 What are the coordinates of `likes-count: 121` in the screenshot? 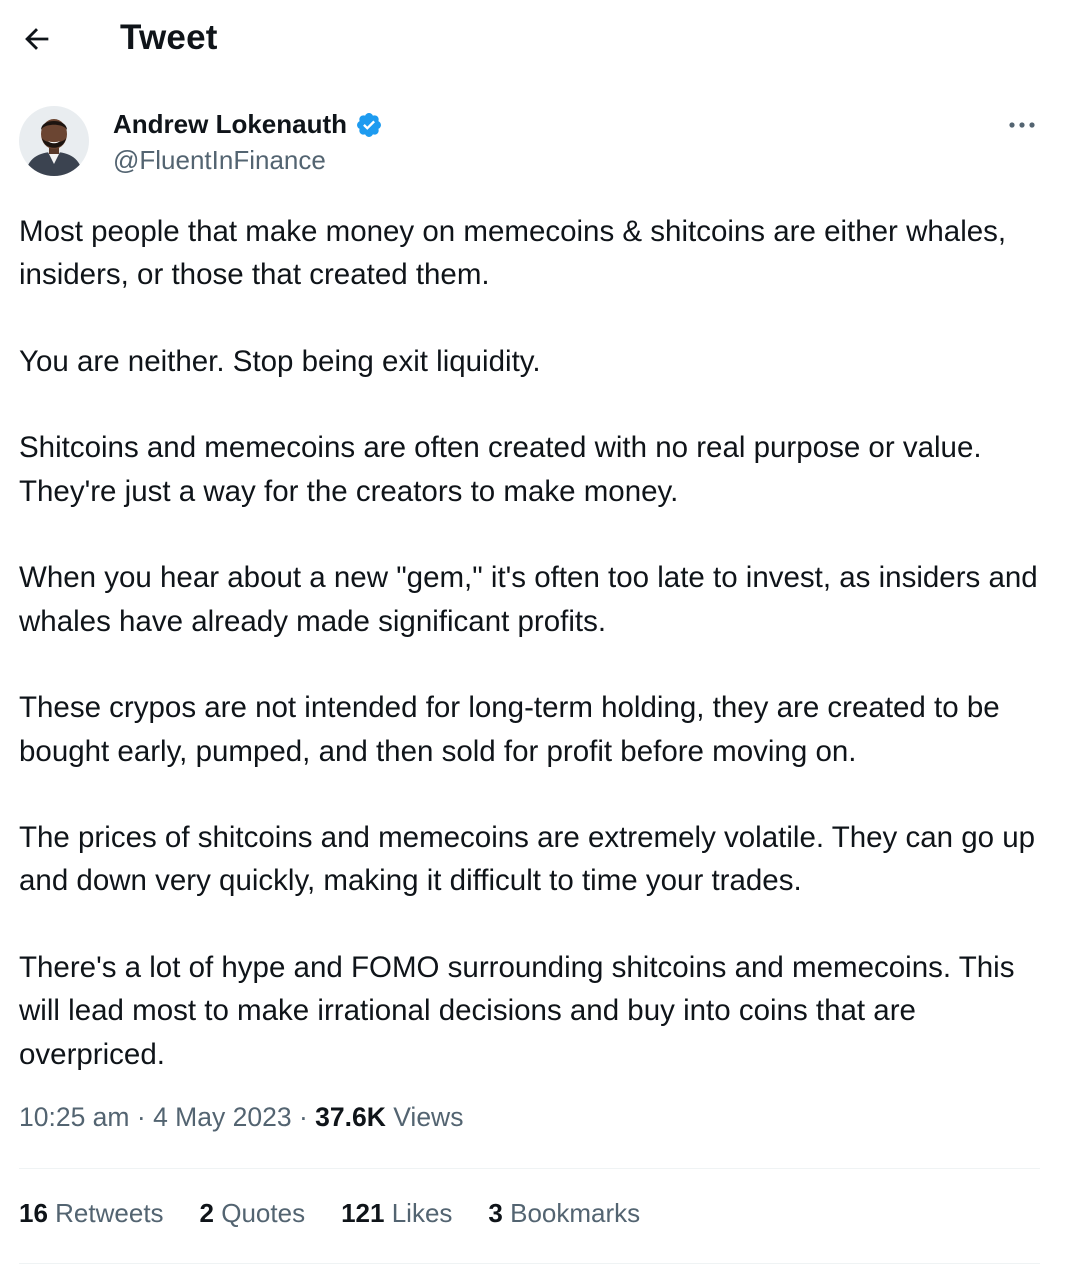 It's located at (363, 1213).